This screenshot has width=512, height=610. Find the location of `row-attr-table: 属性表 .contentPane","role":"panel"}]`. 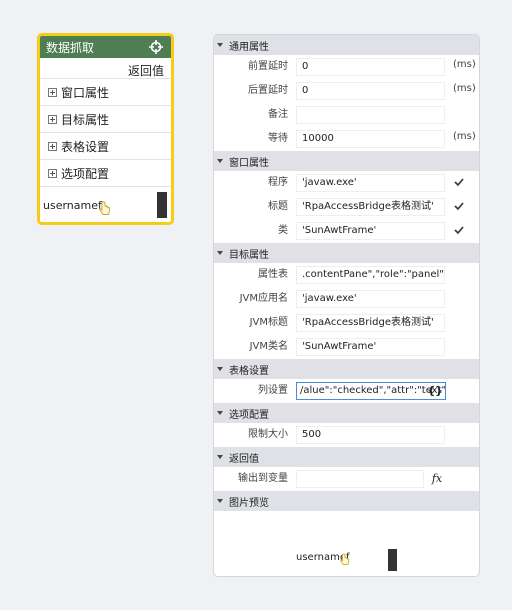

row-attr-table: 属性表 .contentPane","role":"panel"}] is located at coordinates (346, 275).